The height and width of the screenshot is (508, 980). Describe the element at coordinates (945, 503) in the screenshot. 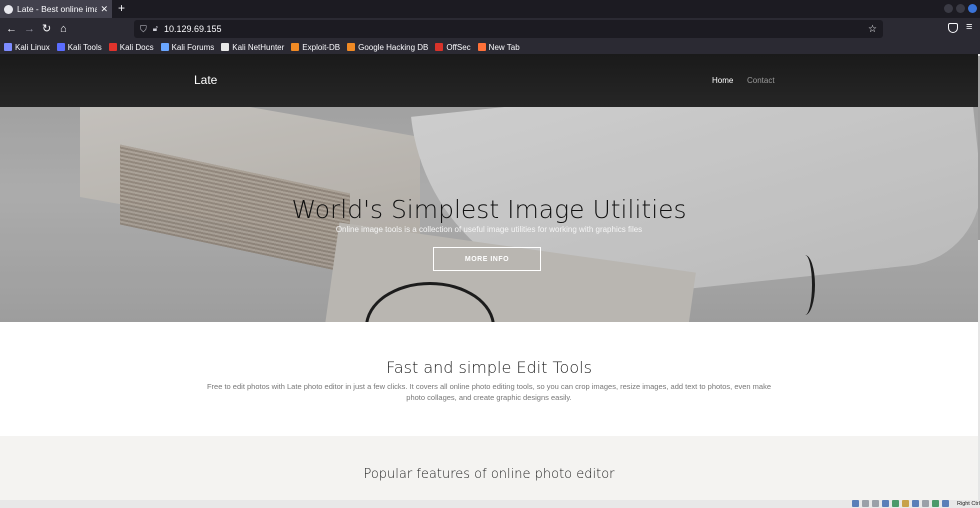

I see `vm-mouse-icon` at that location.